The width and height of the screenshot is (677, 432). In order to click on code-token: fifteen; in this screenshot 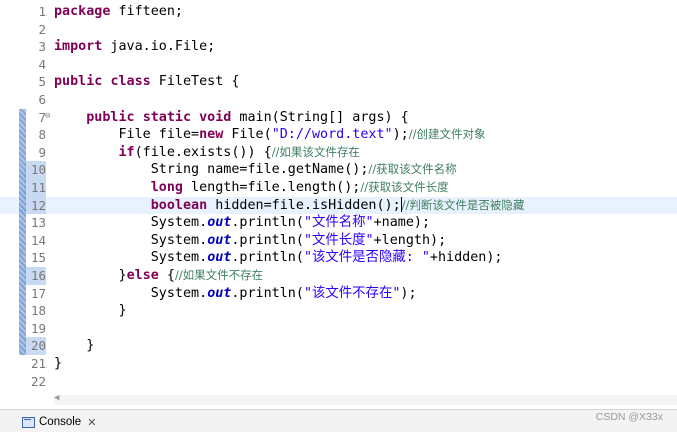, I will do `click(146, 11)`.